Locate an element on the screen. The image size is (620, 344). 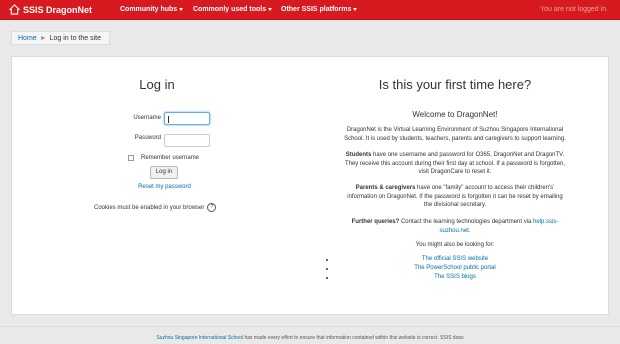
parents-line: the divisional secretary. is located at coordinates (455, 205).